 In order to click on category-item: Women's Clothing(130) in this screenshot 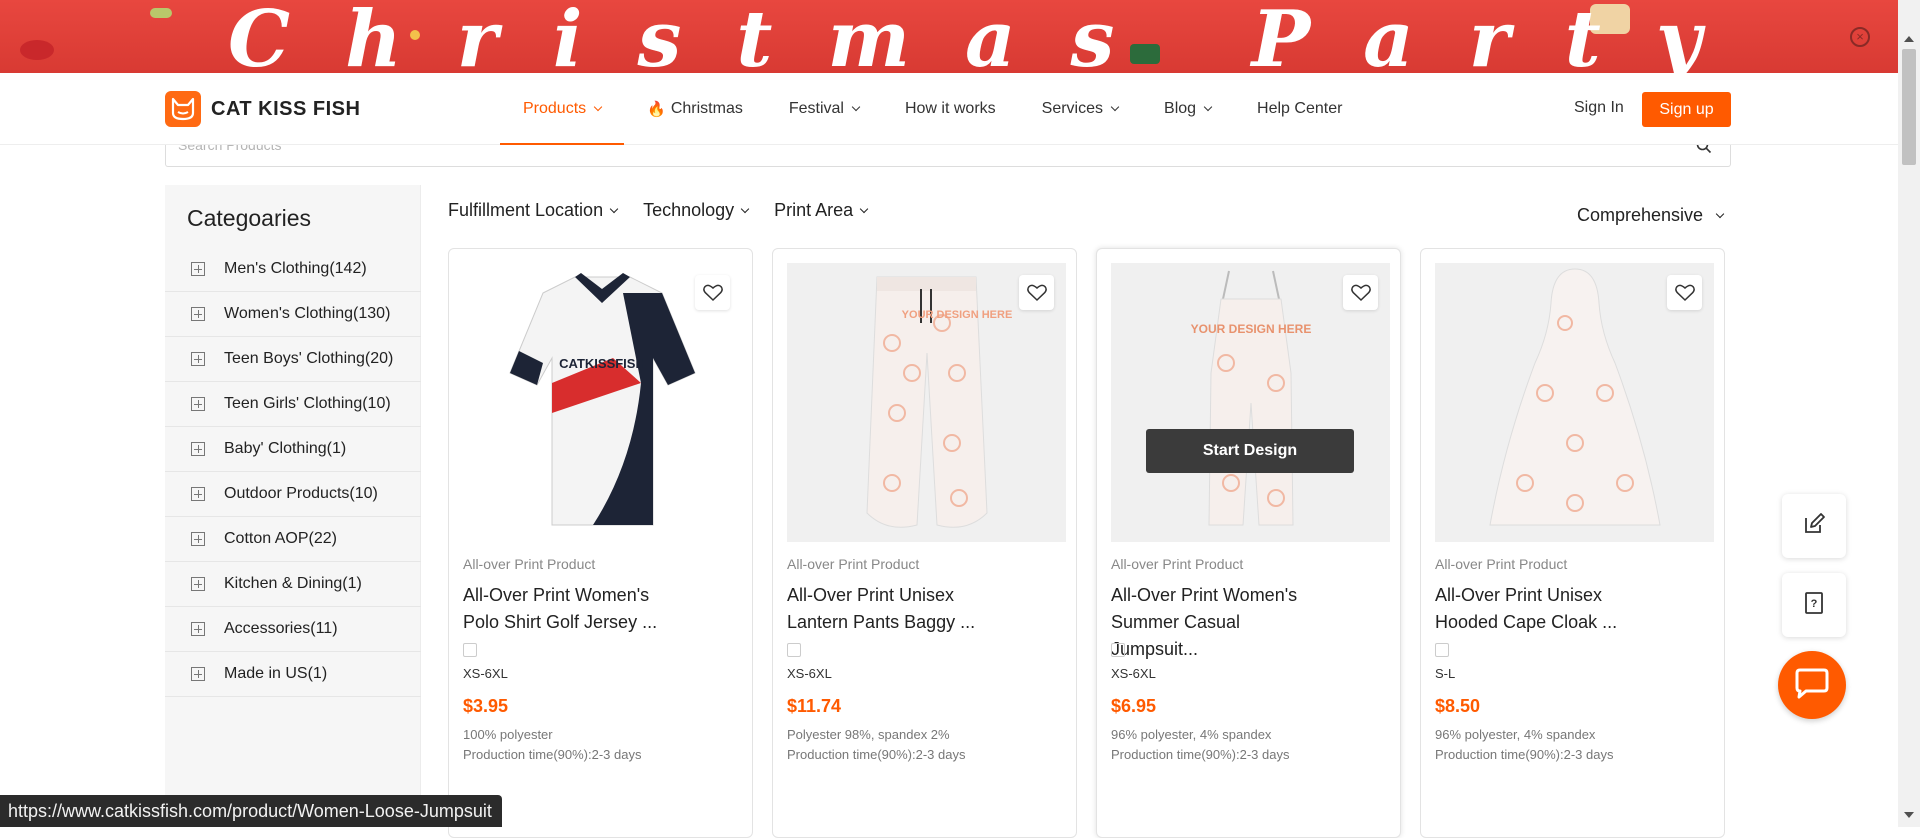, I will do `click(293, 314)`.